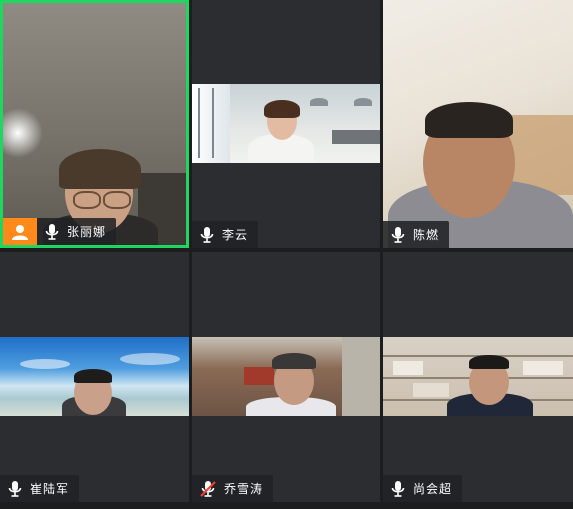 The image size is (573, 509). Describe the element at coordinates (244, 489) in the screenshot. I see `participant-name: 乔雪涛` at that location.